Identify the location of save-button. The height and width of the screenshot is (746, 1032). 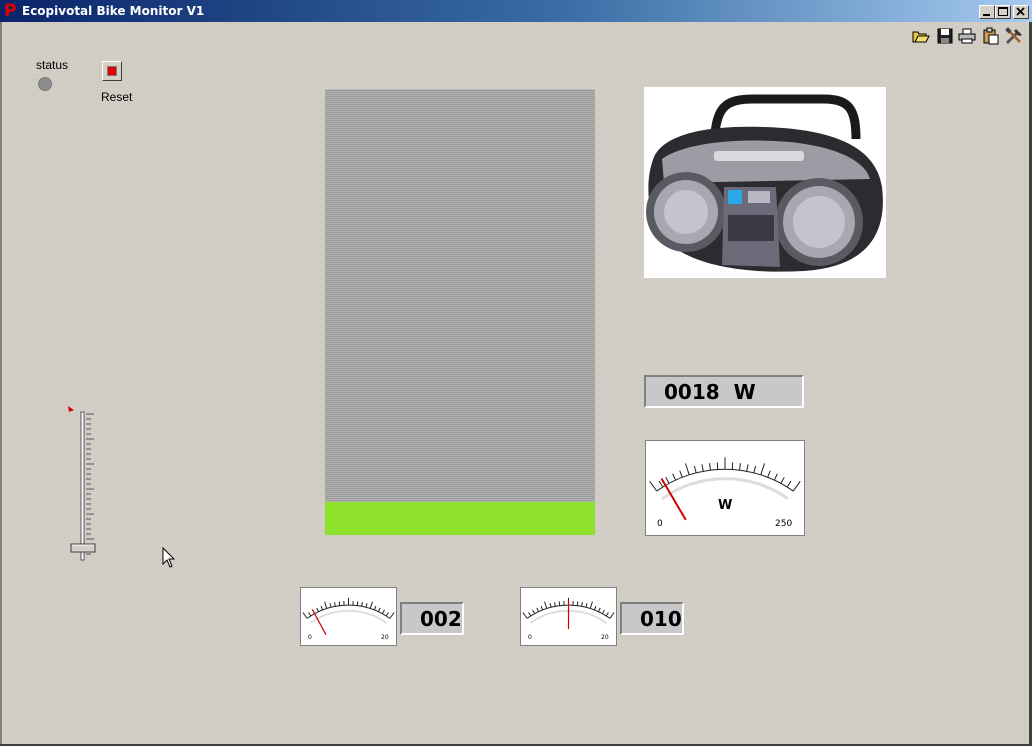
(945, 36).